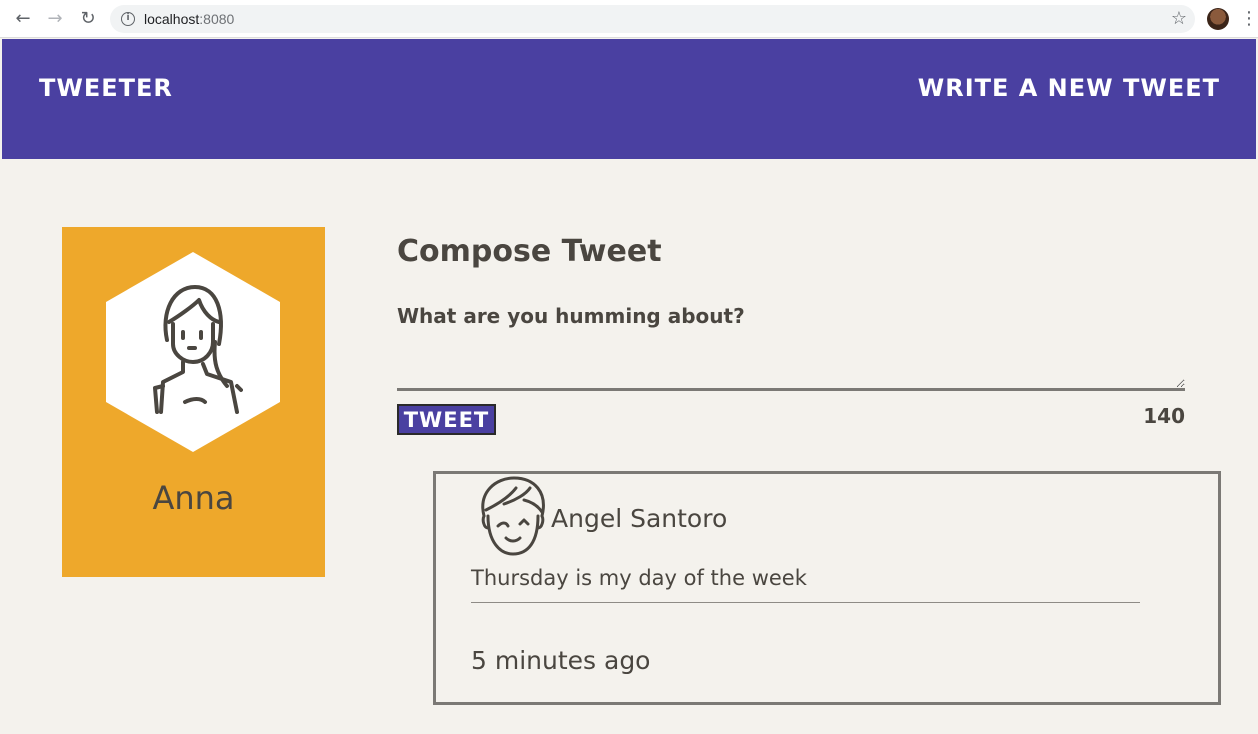 Image resolution: width=1258 pixels, height=734 pixels. I want to click on url-host: localhost, so click(172, 19).